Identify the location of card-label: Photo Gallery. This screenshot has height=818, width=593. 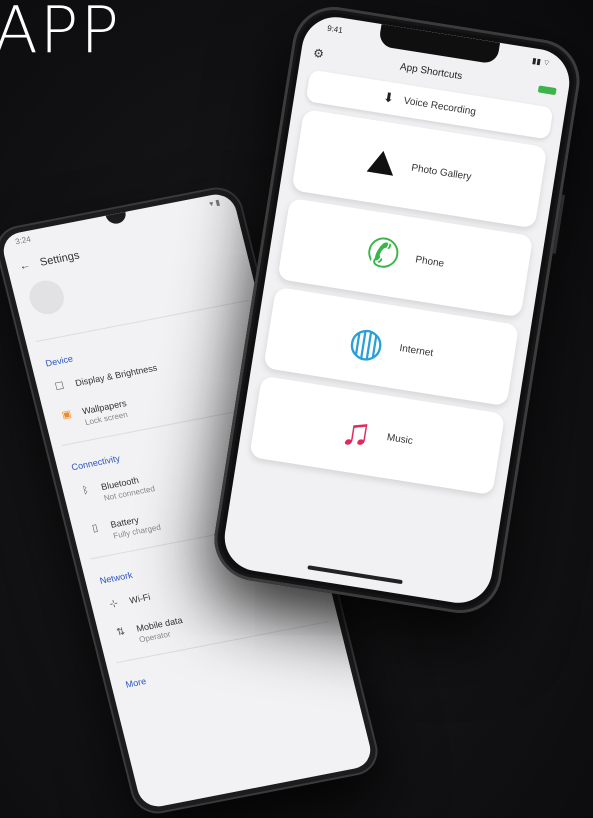
(441, 172).